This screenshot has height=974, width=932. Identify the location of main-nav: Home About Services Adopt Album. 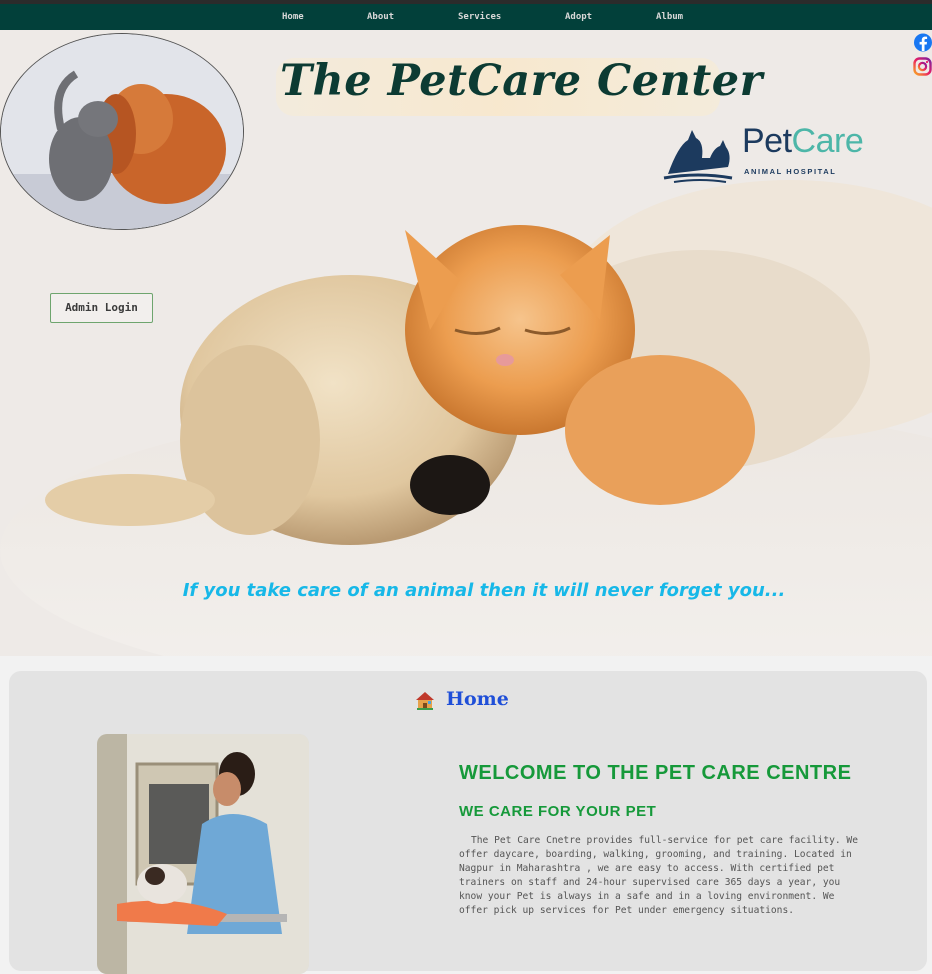
(466, 17).